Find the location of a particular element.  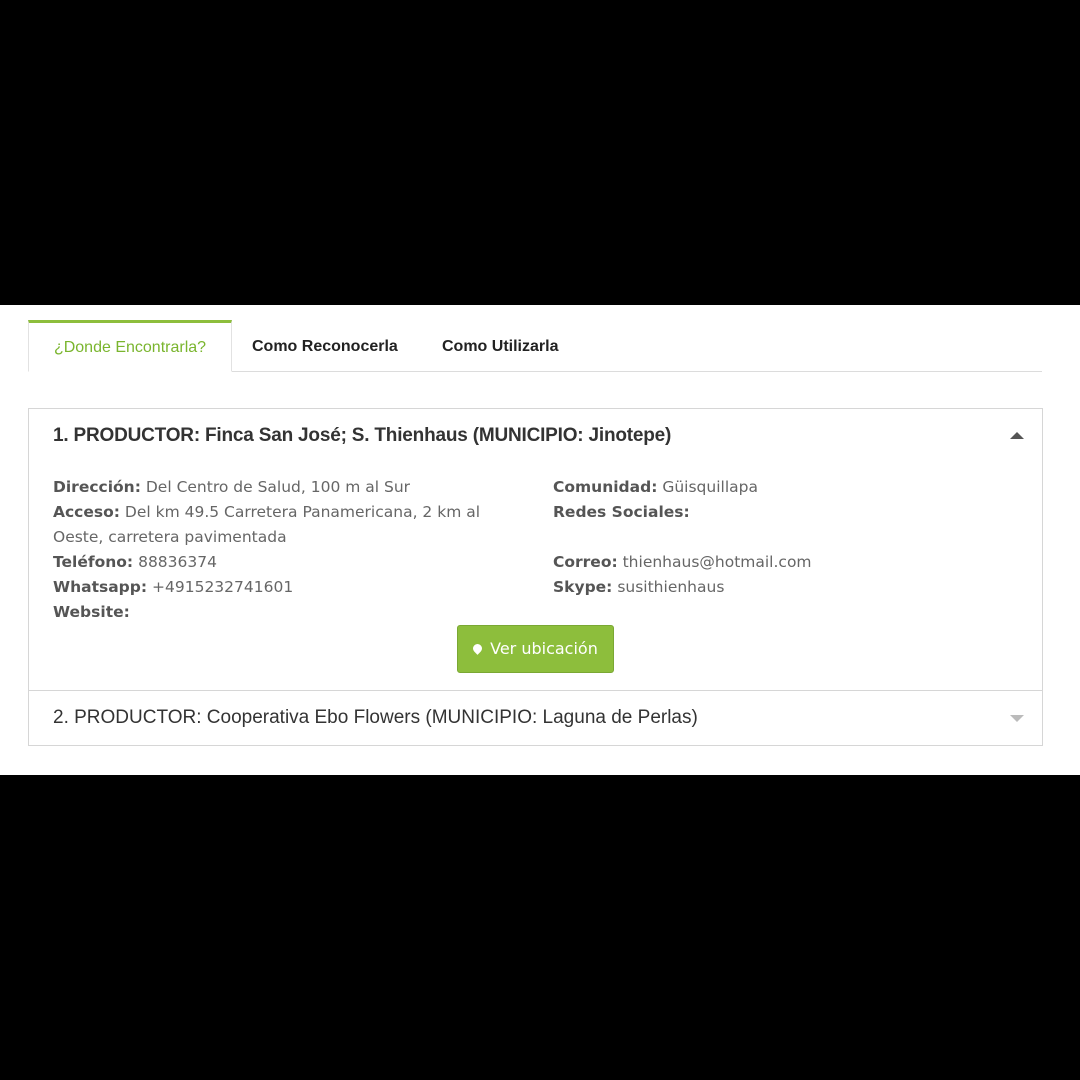

ver-ubicacion-button: Ver ubicación is located at coordinates (535, 649).